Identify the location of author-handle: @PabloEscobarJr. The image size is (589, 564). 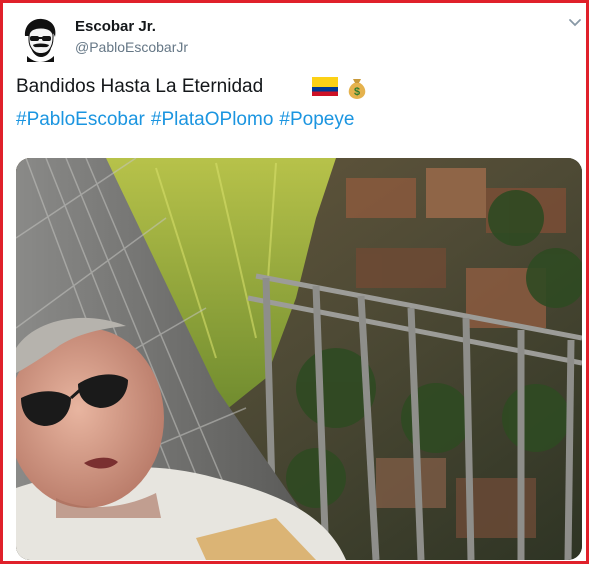
(131, 47).